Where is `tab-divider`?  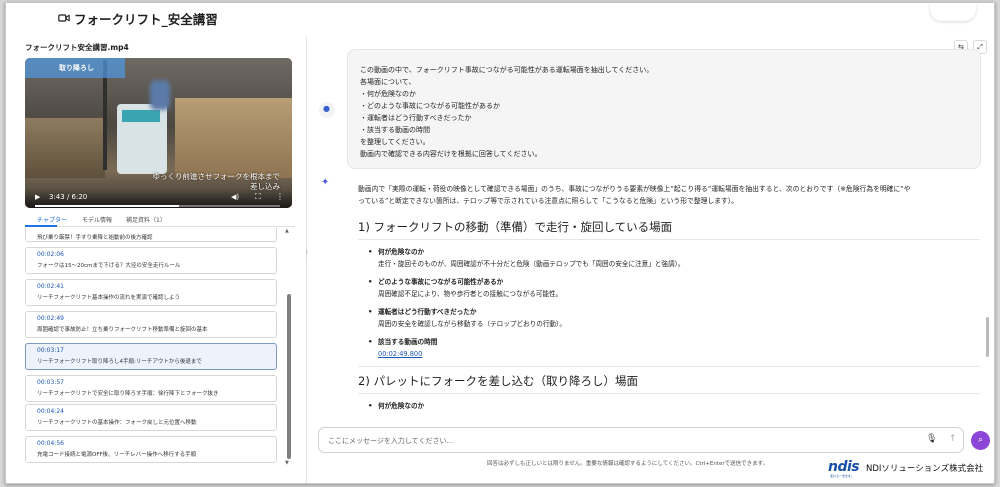
tab-divider is located at coordinates (160, 226).